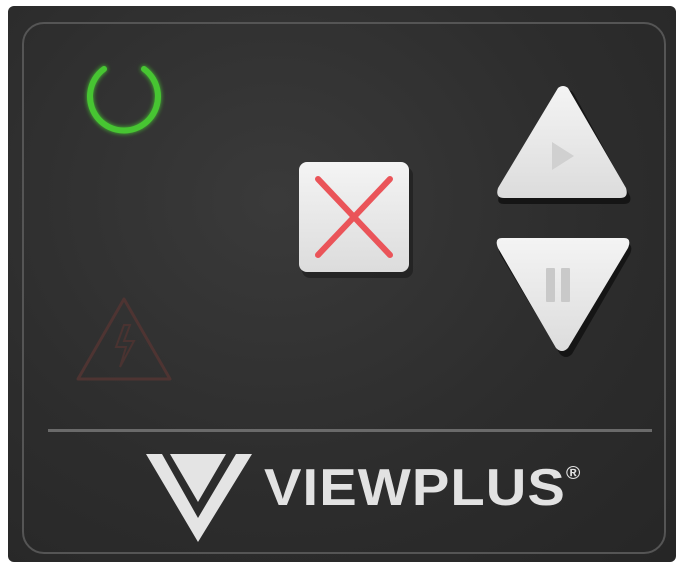 The image size is (683, 569). What do you see at coordinates (124, 95) in the screenshot?
I see `power-icon` at bounding box center [124, 95].